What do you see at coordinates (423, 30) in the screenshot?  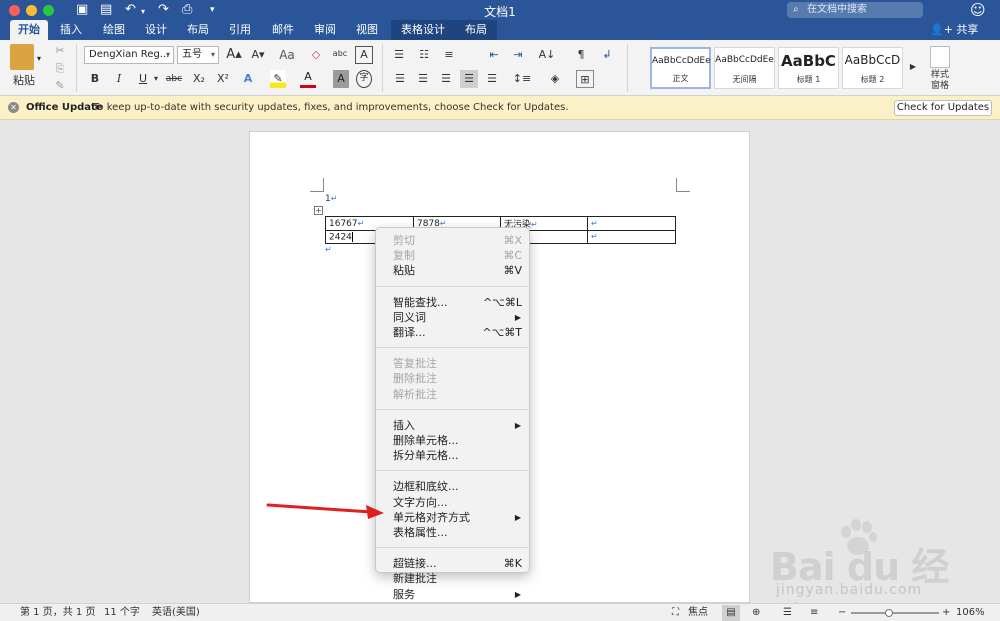 I see `tab-table-design: 表格设计` at bounding box center [423, 30].